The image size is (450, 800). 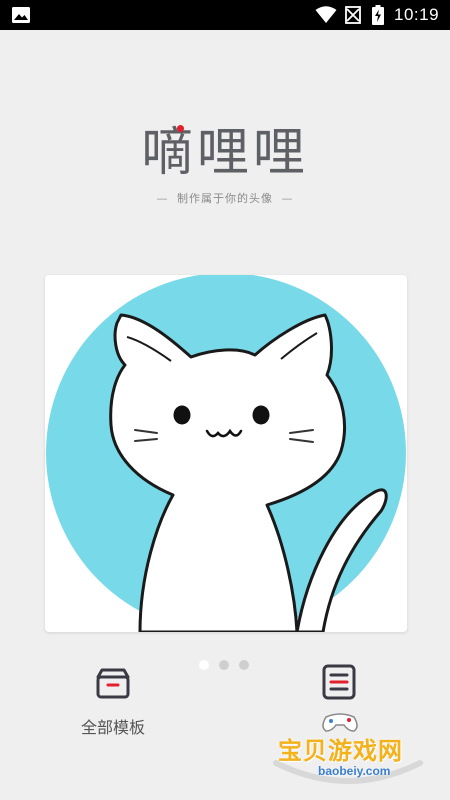 I want to click on watermark-text: 宝贝游戏网, so click(x=340, y=751).